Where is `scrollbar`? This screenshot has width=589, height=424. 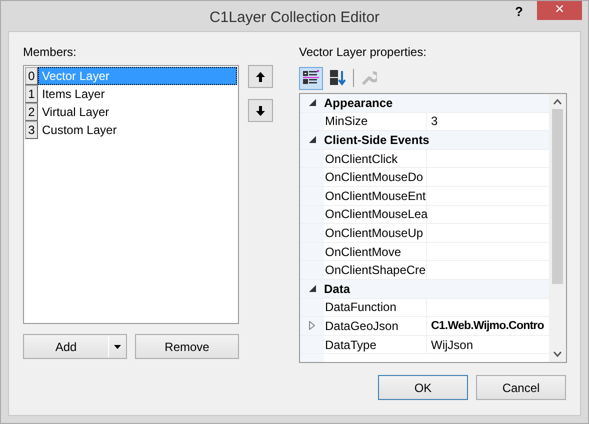 scrollbar is located at coordinates (557, 228).